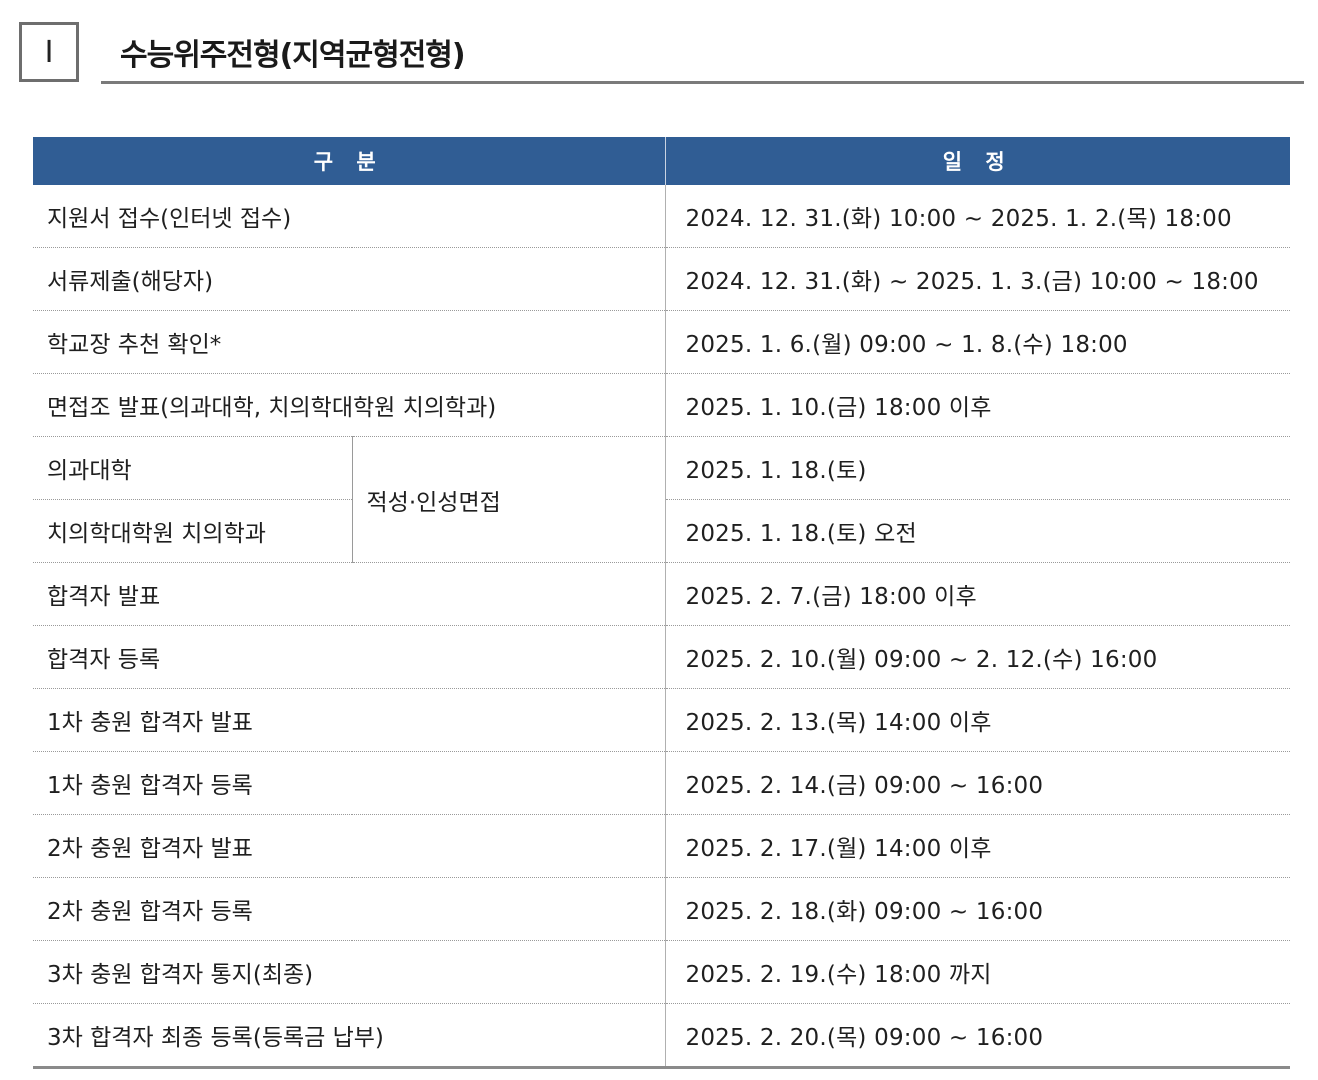 This screenshot has height=1080, width=1318. Describe the element at coordinates (349, 846) in the screenshot. I see `row-label: 2차 충원 합격자 발표` at that location.